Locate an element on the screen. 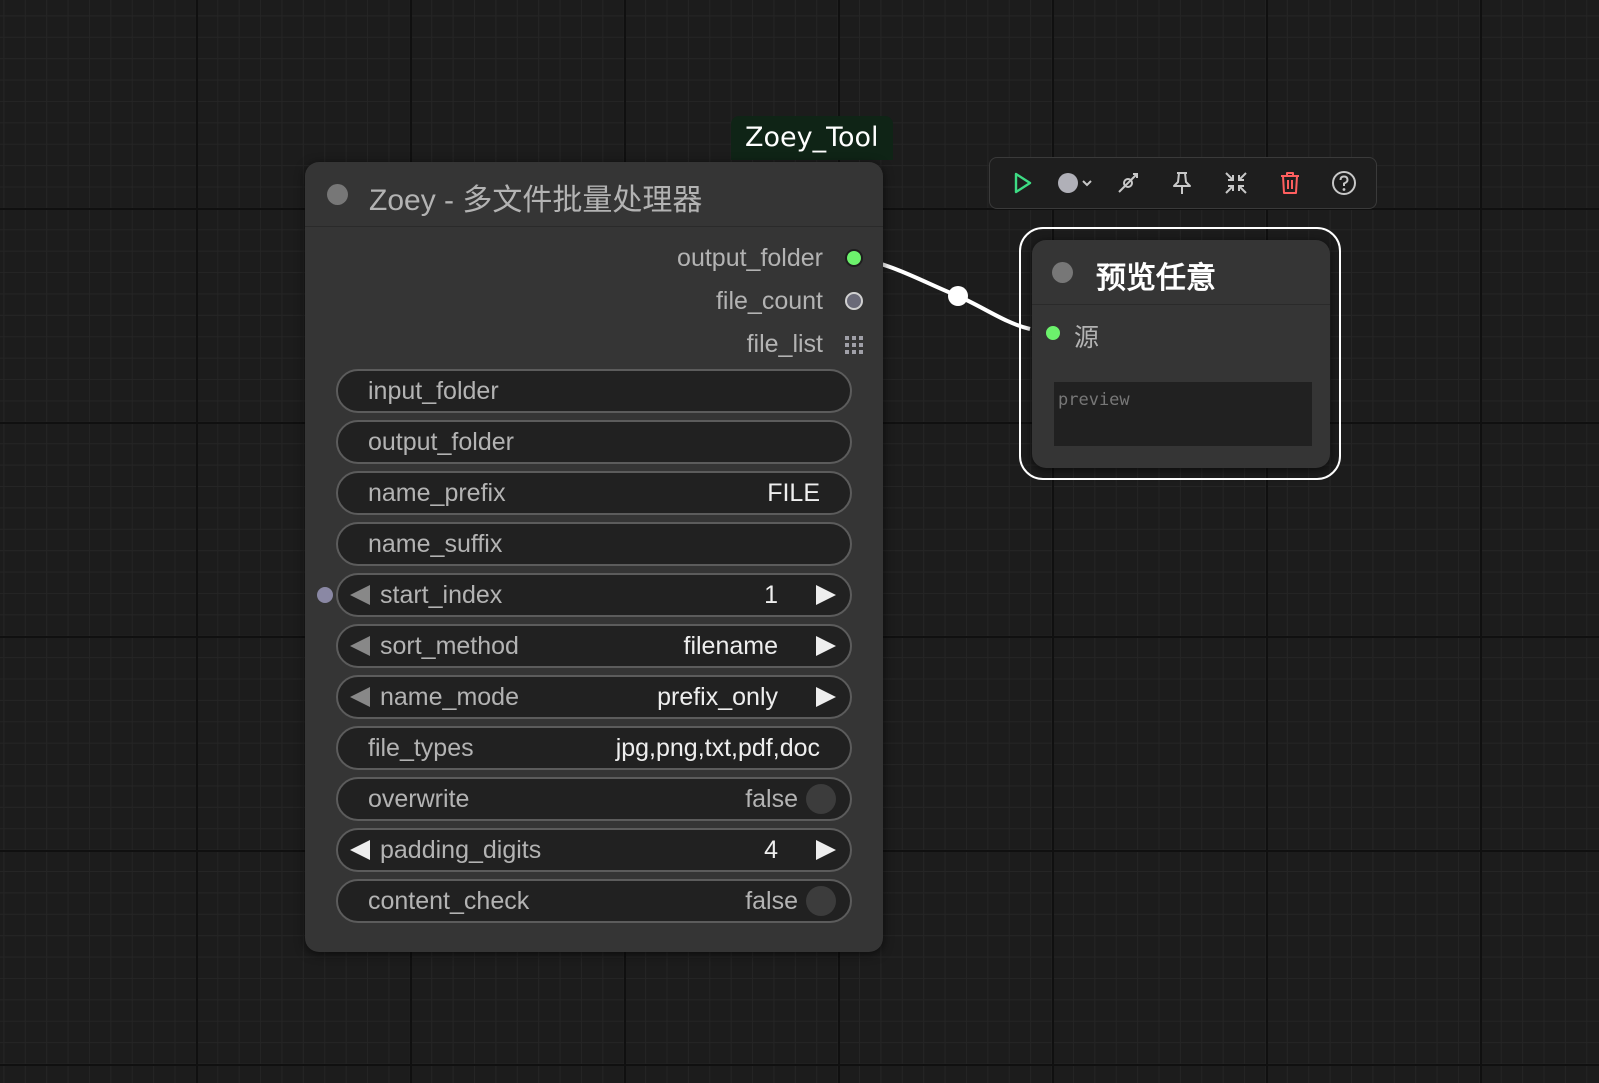  padding-digits-stepper: padding_digits 4 is located at coordinates (594, 850).